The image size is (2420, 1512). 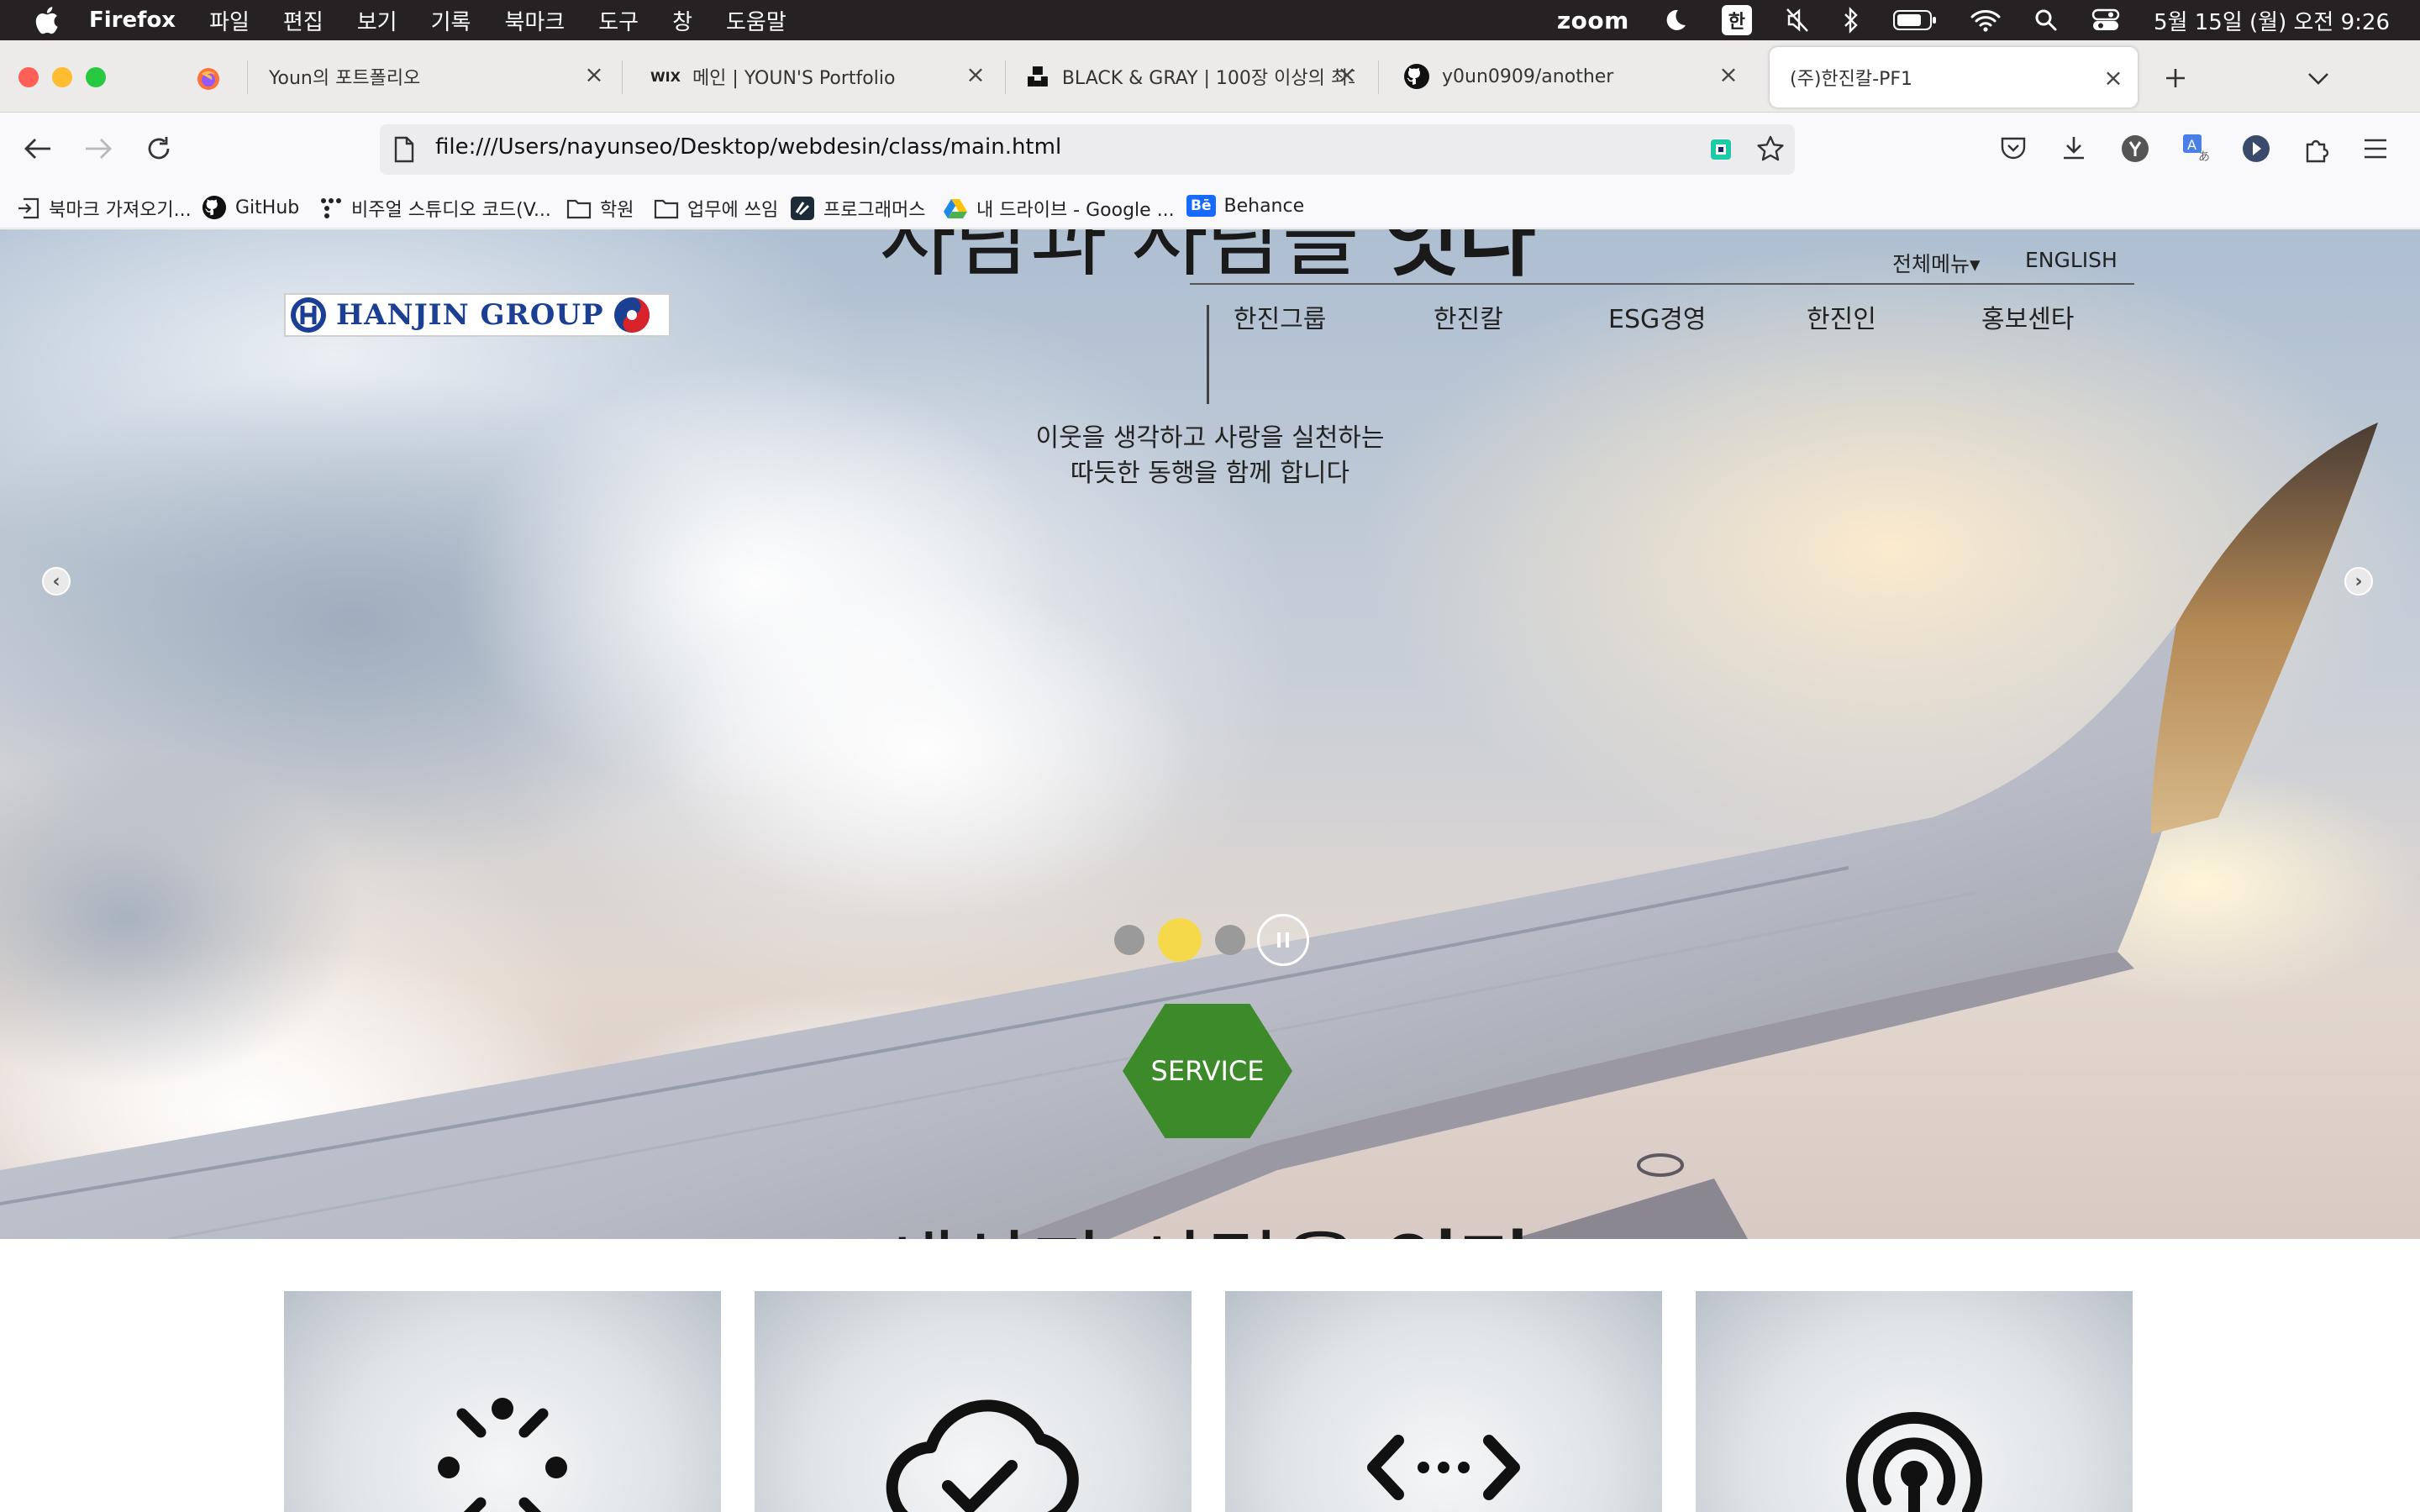 I want to click on hamburger-menu-icon, so click(x=2375, y=149).